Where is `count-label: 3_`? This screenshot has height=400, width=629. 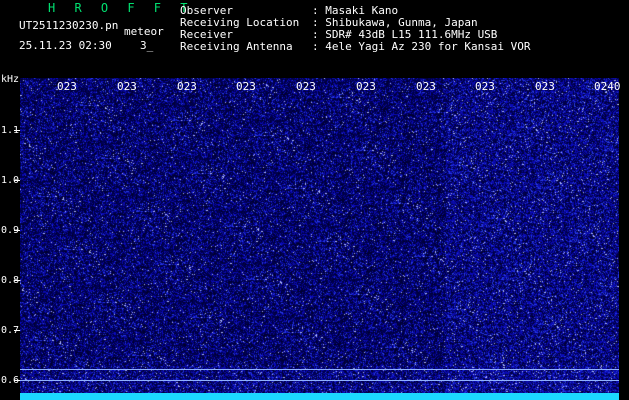
count-label: 3_ is located at coordinates (147, 45).